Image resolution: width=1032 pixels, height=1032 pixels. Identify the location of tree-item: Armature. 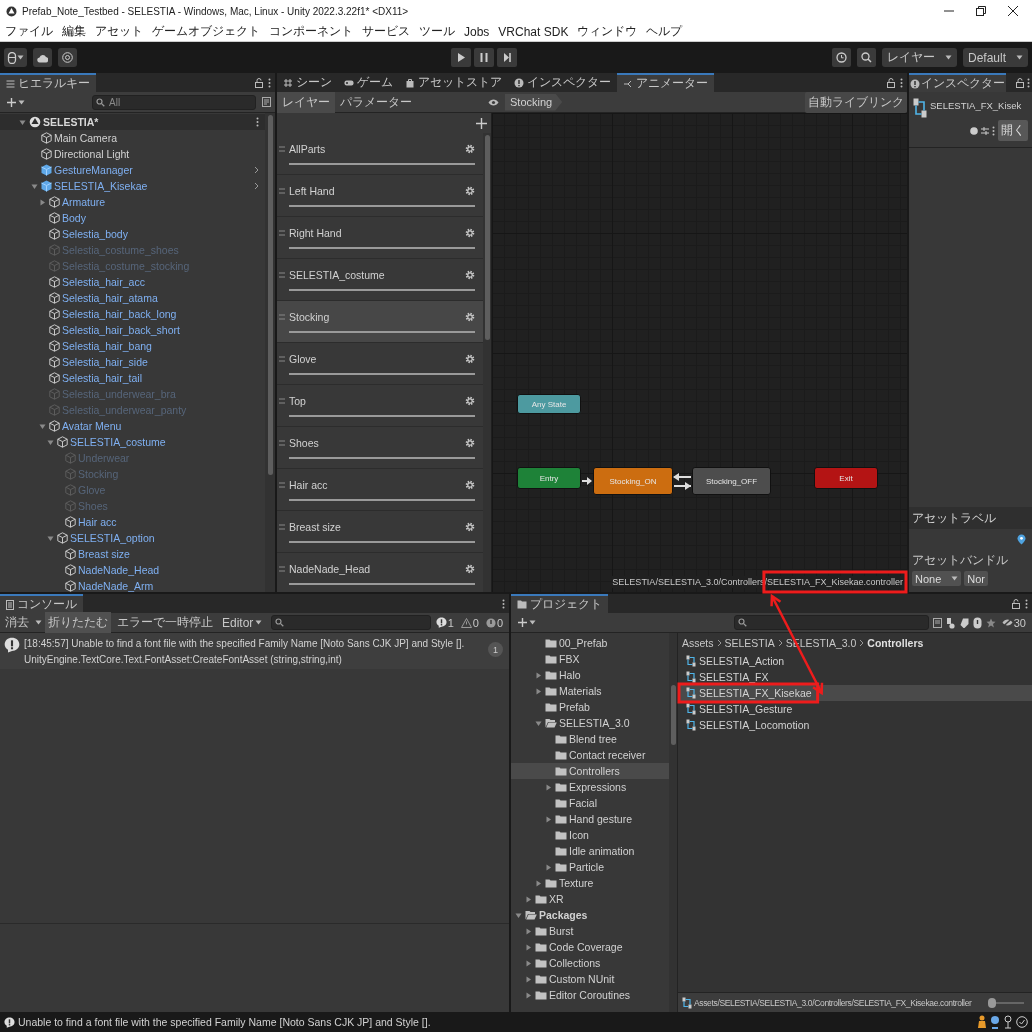
(84, 202).